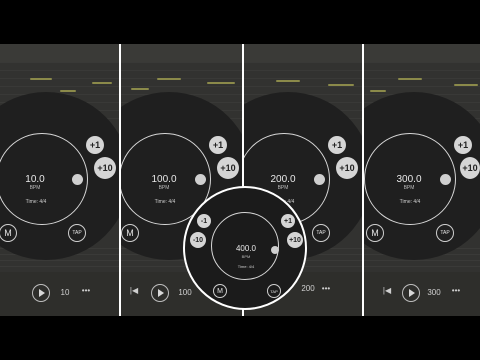  Describe the element at coordinates (308, 288) in the screenshot. I see `tempo-readout: 200` at that location.